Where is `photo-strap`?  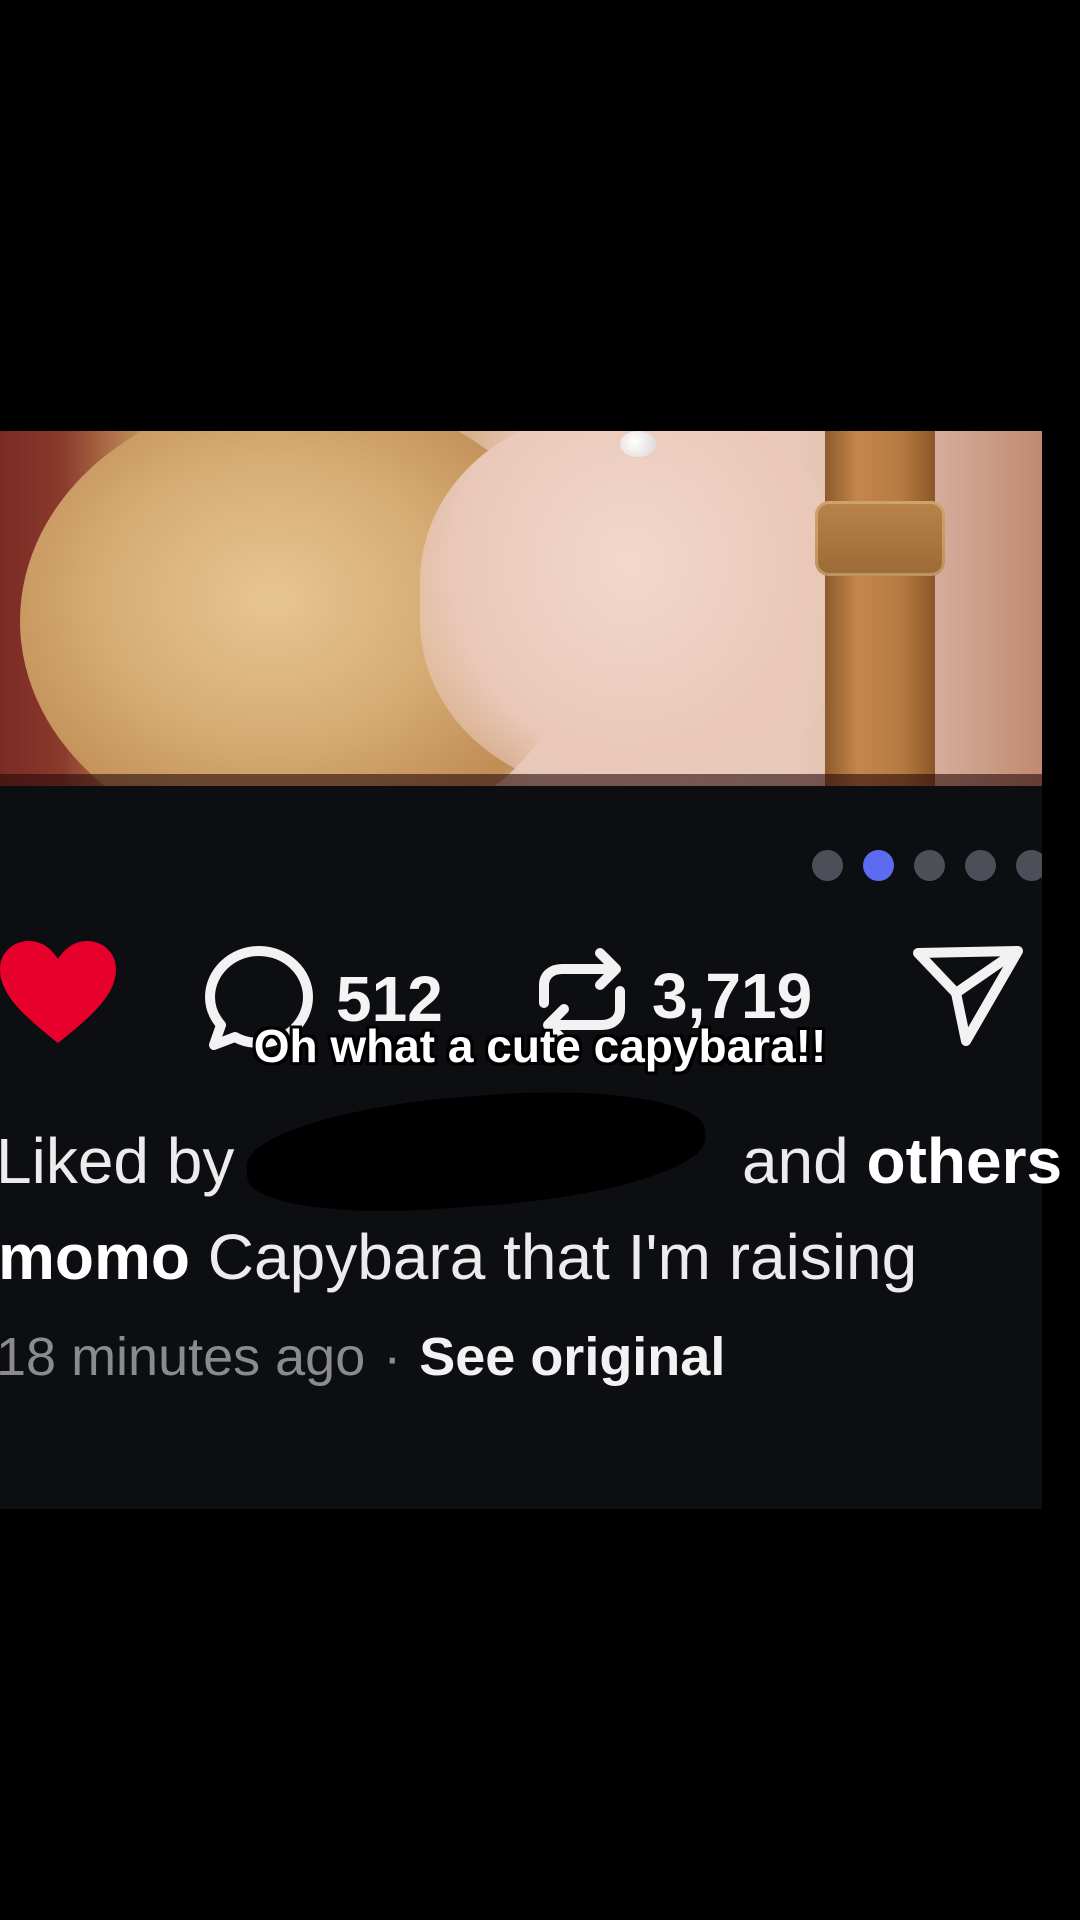
photo-strap is located at coordinates (880, 608).